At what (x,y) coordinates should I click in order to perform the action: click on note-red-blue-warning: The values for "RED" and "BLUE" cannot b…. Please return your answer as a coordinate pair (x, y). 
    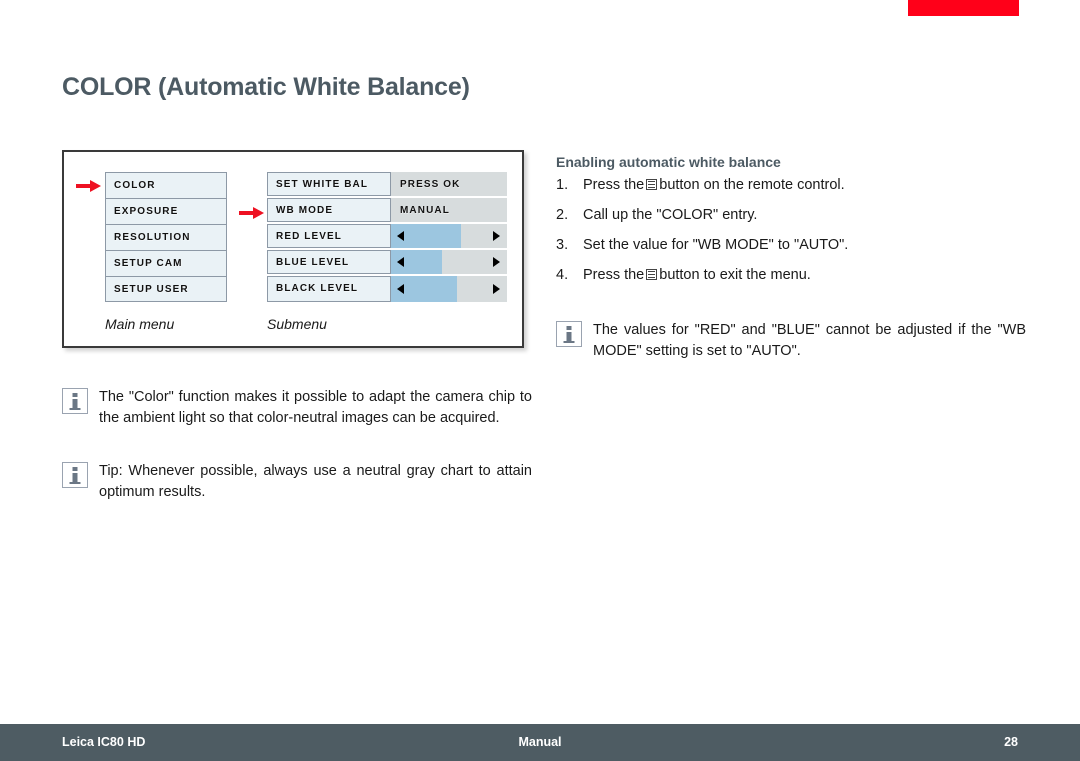
    Looking at the image, I should click on (791, 341).